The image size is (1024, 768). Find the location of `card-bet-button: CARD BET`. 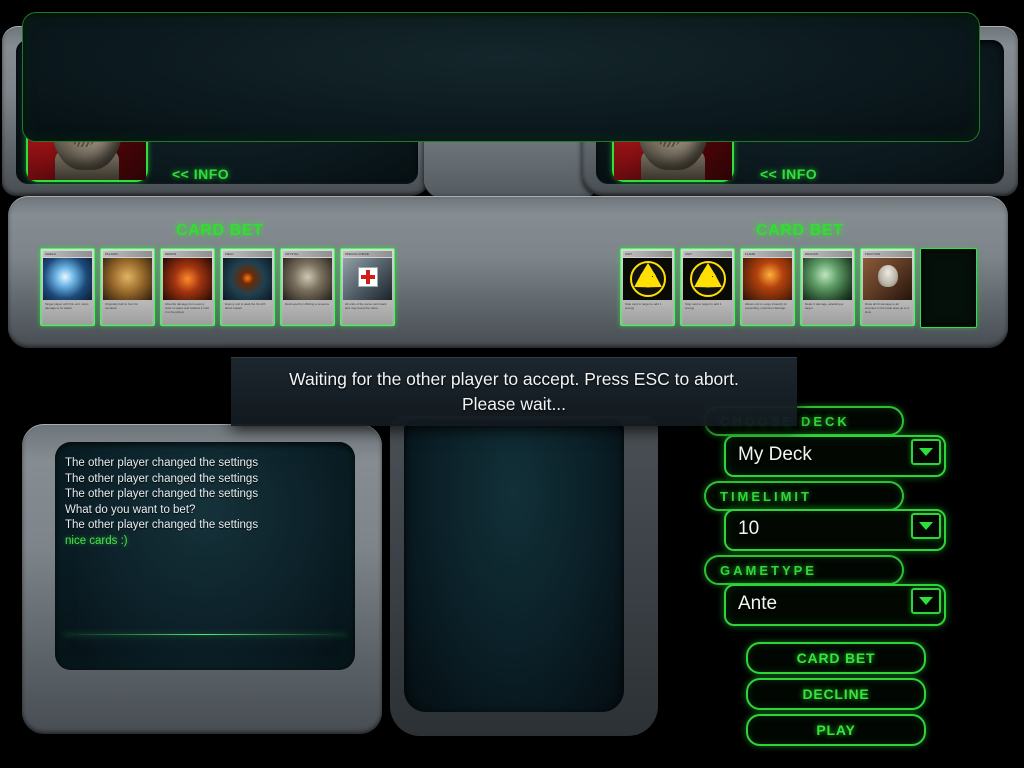

card-bet-button: CARD BET is located at coordinates (836, 658).